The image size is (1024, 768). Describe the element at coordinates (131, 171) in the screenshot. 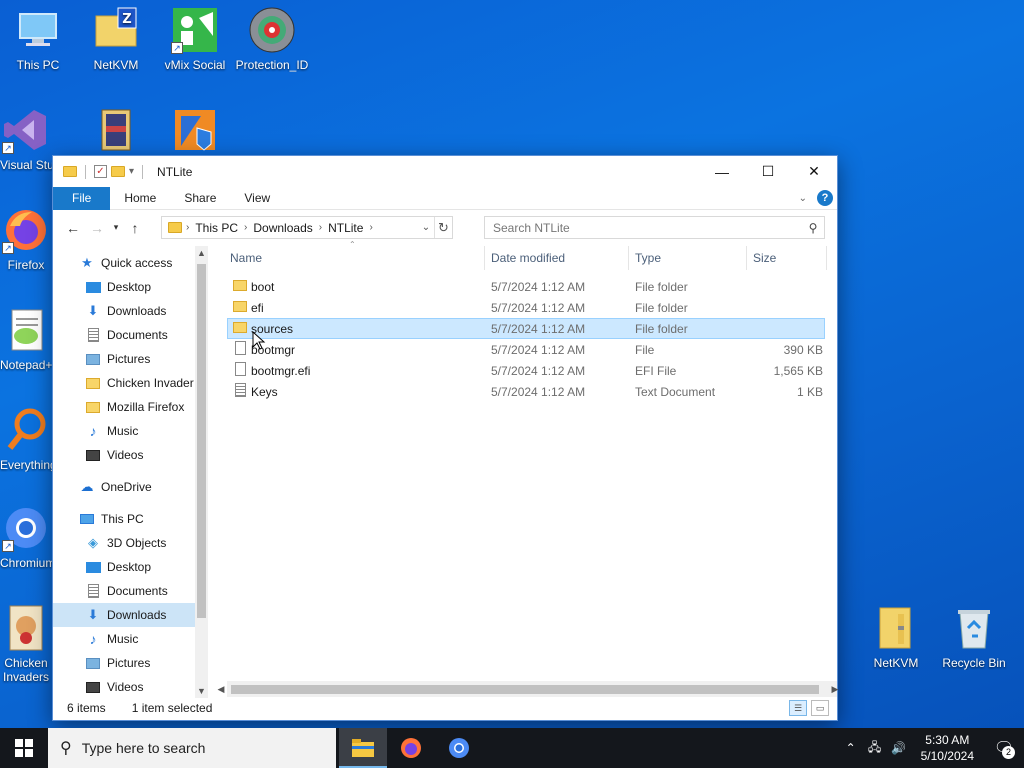

I see `customize-toolbar-icon: ▾` at that location.